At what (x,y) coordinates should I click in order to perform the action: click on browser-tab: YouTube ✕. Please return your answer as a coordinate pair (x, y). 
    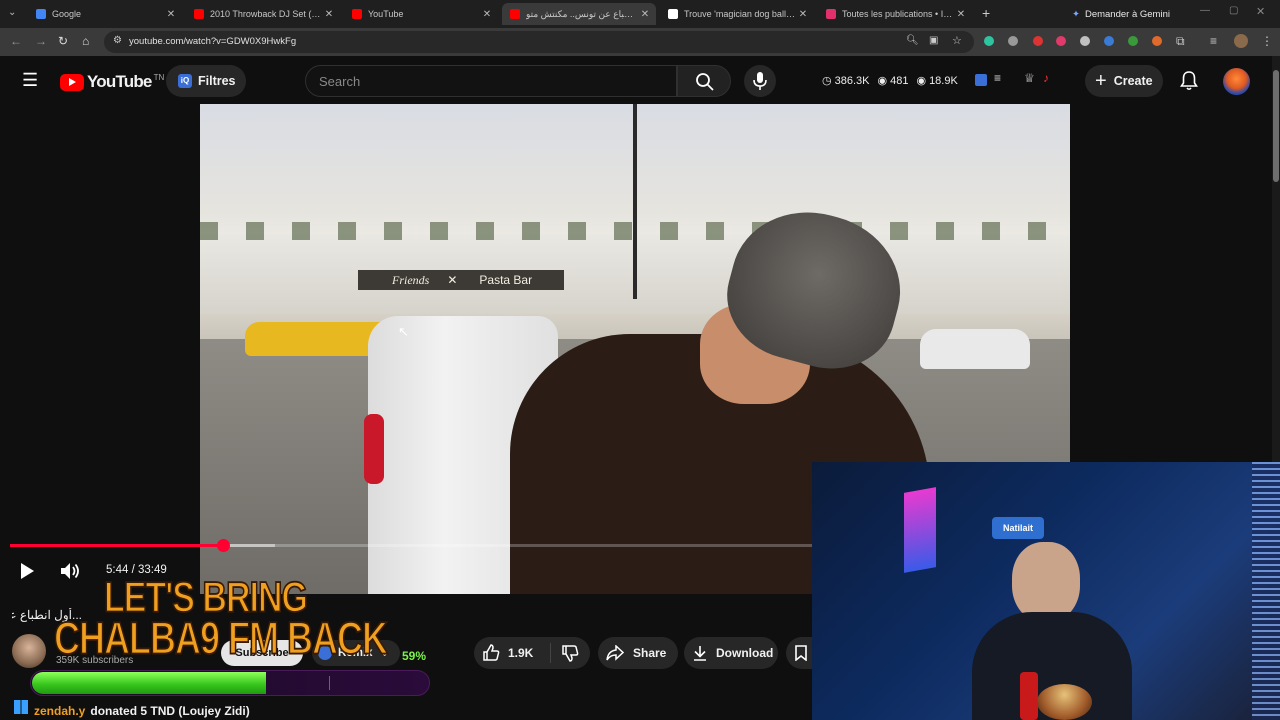
    Looking at the image, I should click on (421, 14).